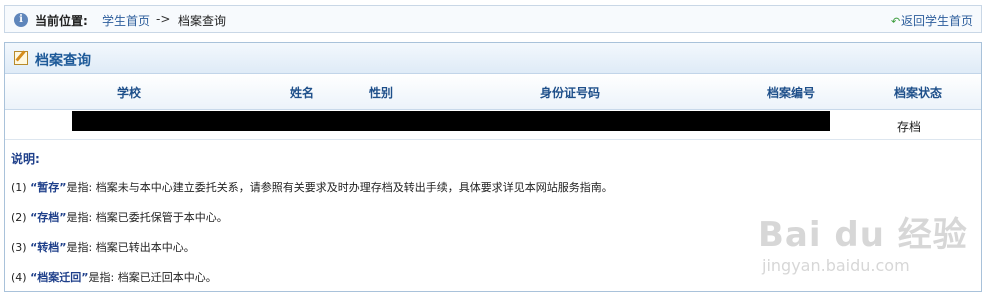 The height and width of the screenshot is (296, 986). I want to click on note-term: “存档”, so click(48, 217).